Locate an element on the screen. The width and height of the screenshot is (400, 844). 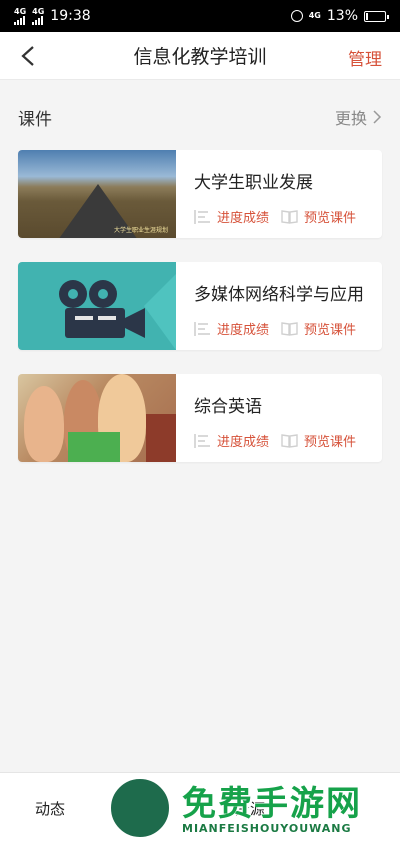
page-title: 信息化教学培训 is located at coordinates (200, 57).